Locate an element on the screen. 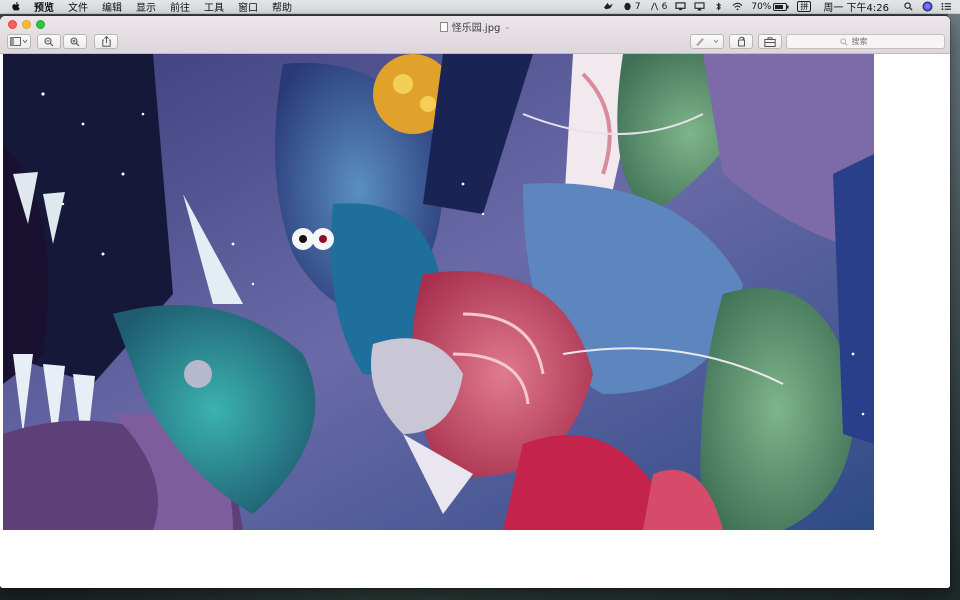 Image resolution: width=960 pixels, height=600 pixels. battery-icon is located at coordinates (781, 6).